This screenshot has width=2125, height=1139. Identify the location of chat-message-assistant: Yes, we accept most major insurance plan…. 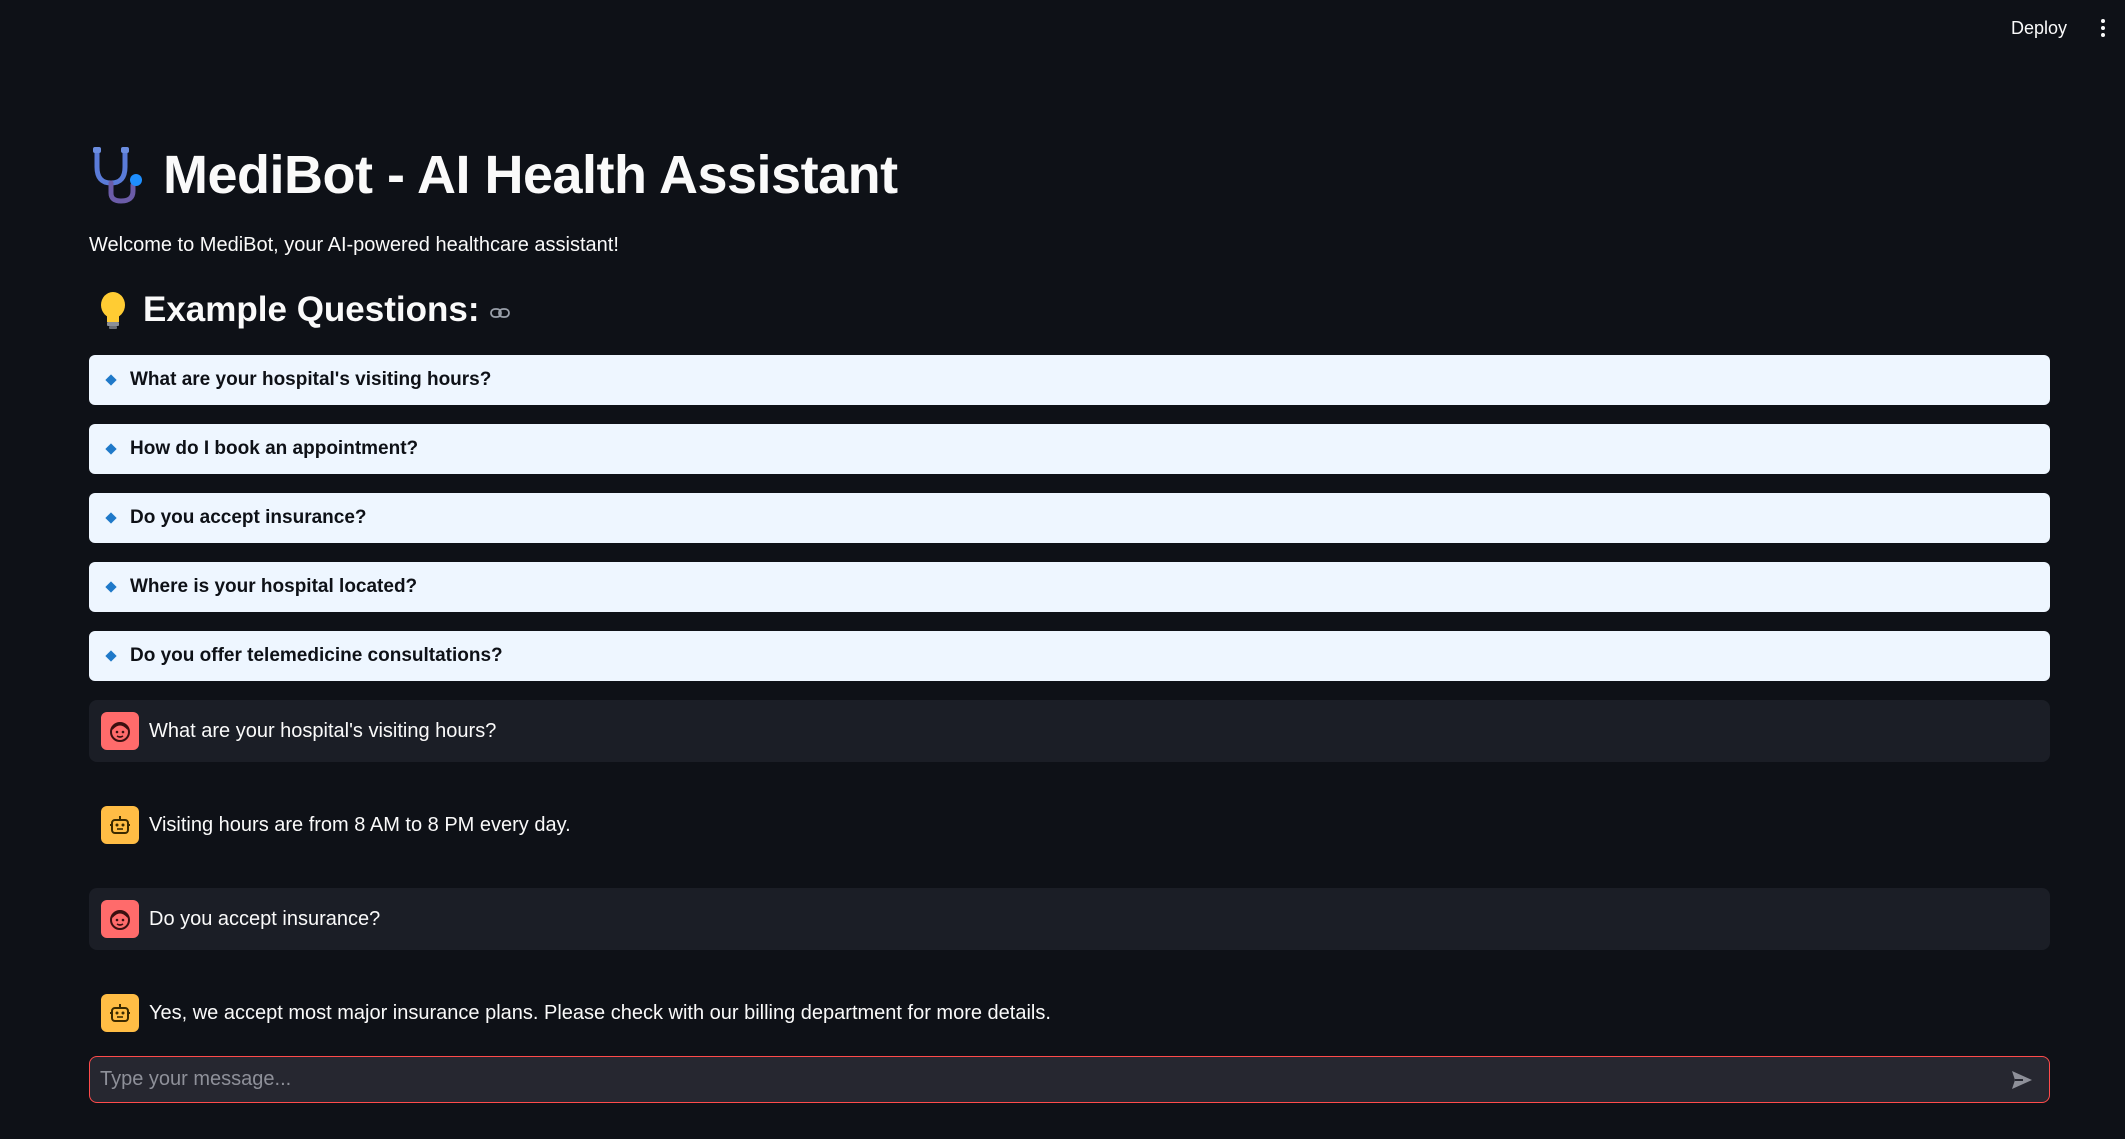
(1069, 1013).